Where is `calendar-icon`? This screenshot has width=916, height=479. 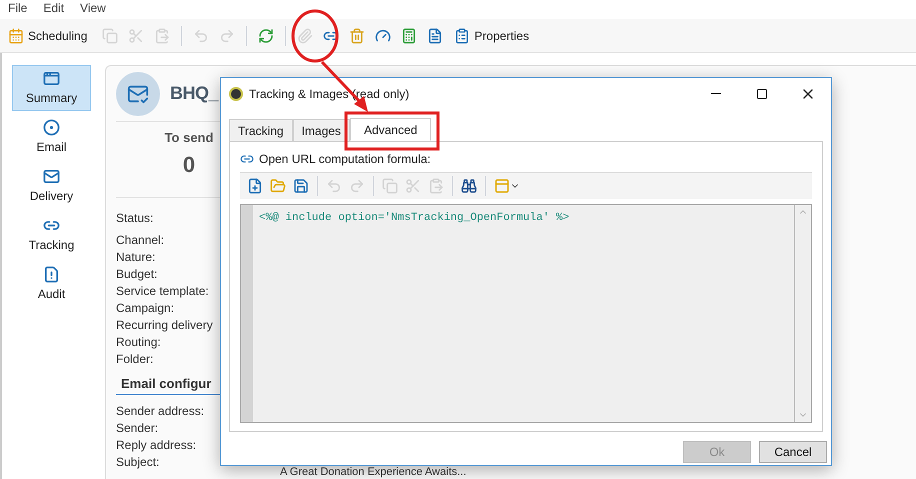
calendar-icon is located at coordinates (16, 36).